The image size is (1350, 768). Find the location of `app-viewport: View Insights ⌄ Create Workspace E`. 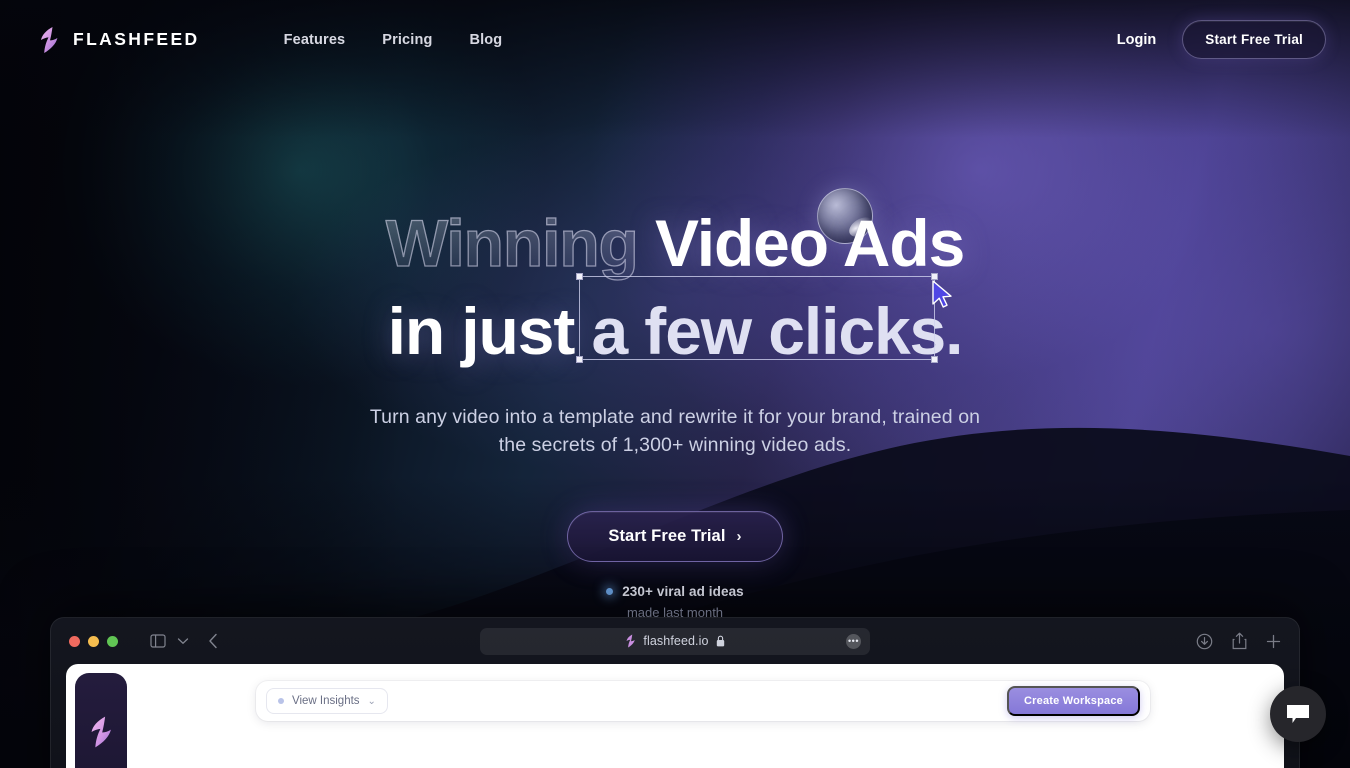

app-viewport: View Insights ⌄ Create Workspace E is located at coordinates (675, 716).